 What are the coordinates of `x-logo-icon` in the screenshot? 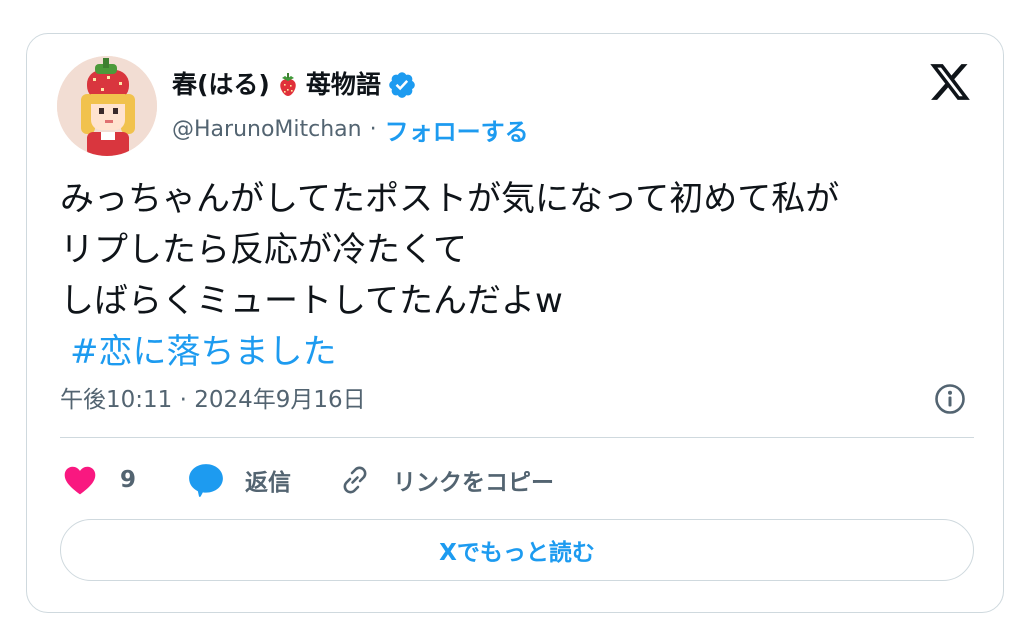 It's located at (950, 82).